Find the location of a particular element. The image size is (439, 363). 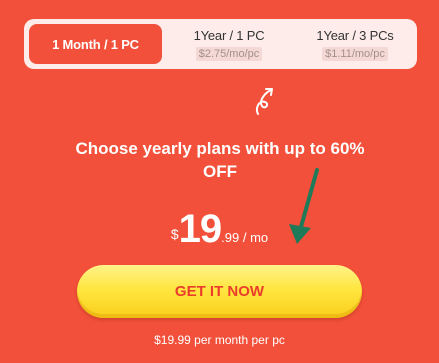

curly-arrow-icon is located at coordinates (264, 101).